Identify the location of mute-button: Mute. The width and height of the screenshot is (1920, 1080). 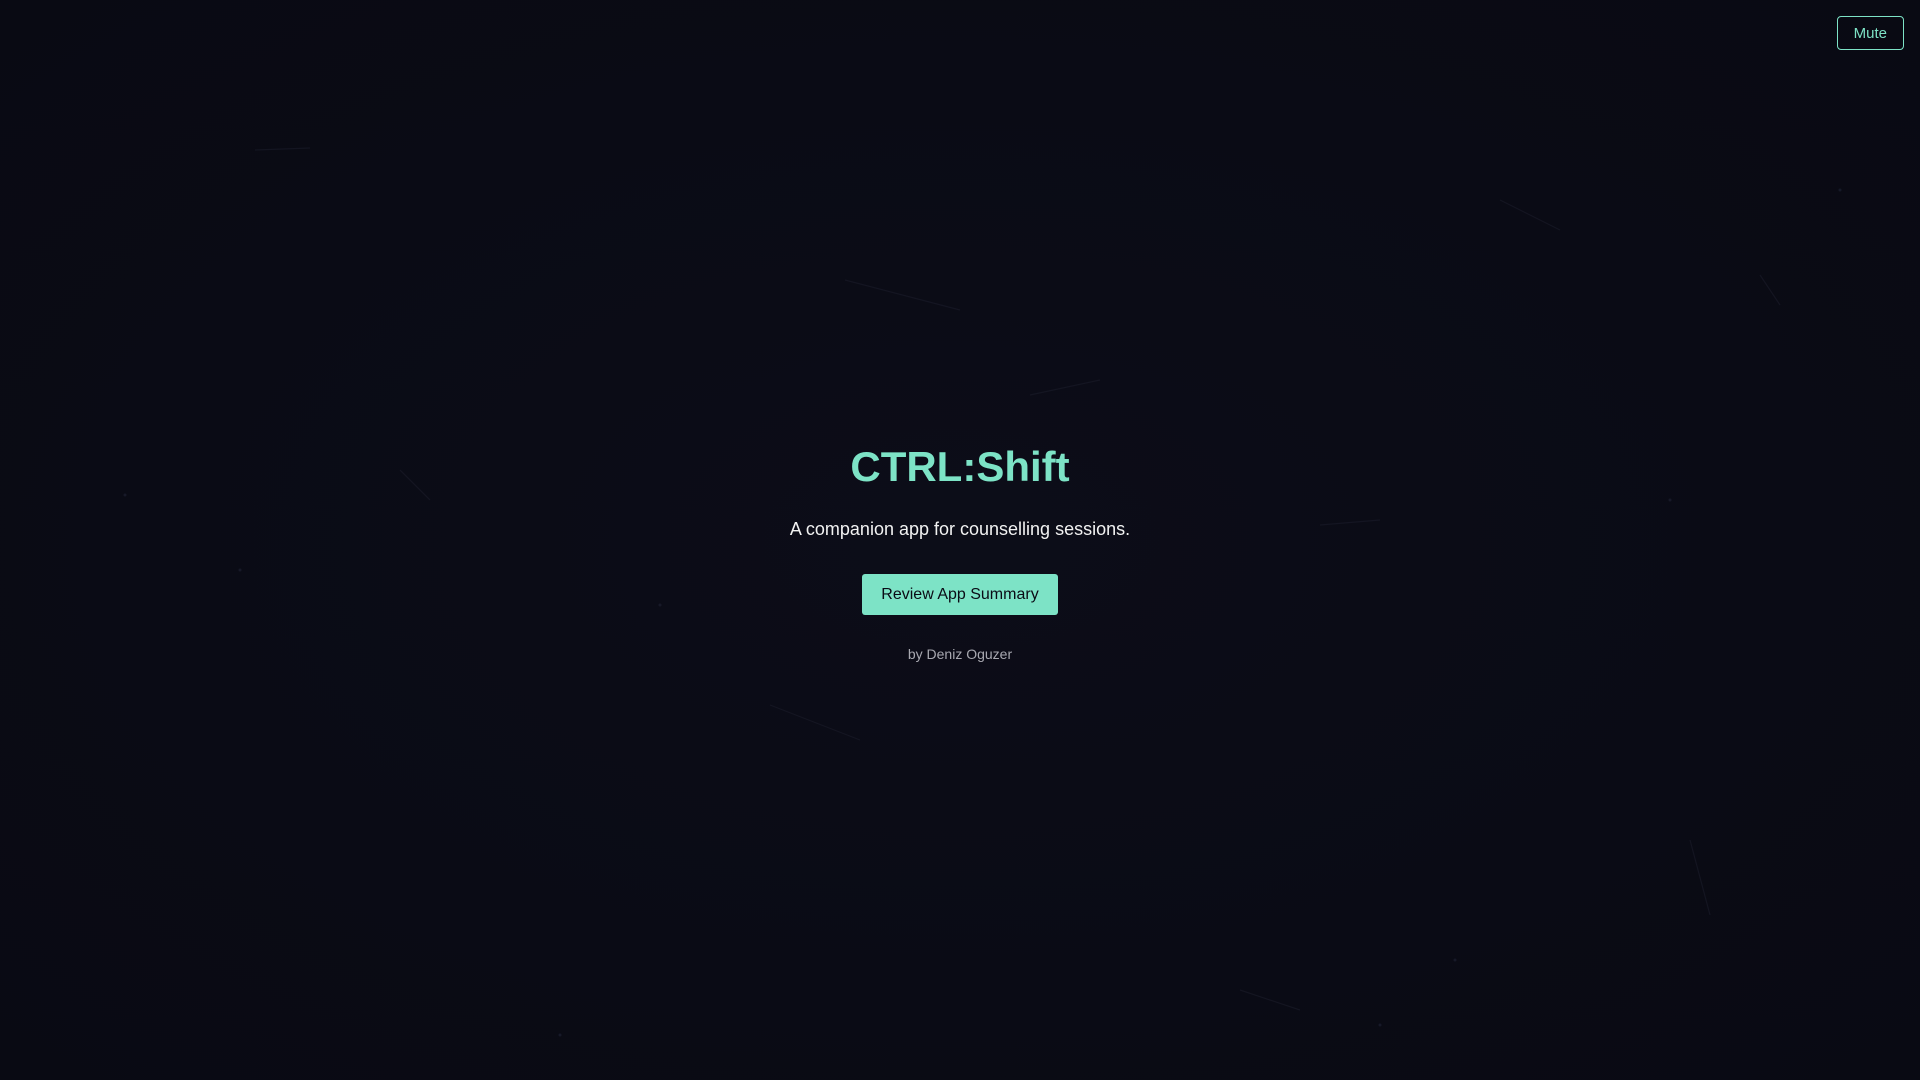
(1870, 33).